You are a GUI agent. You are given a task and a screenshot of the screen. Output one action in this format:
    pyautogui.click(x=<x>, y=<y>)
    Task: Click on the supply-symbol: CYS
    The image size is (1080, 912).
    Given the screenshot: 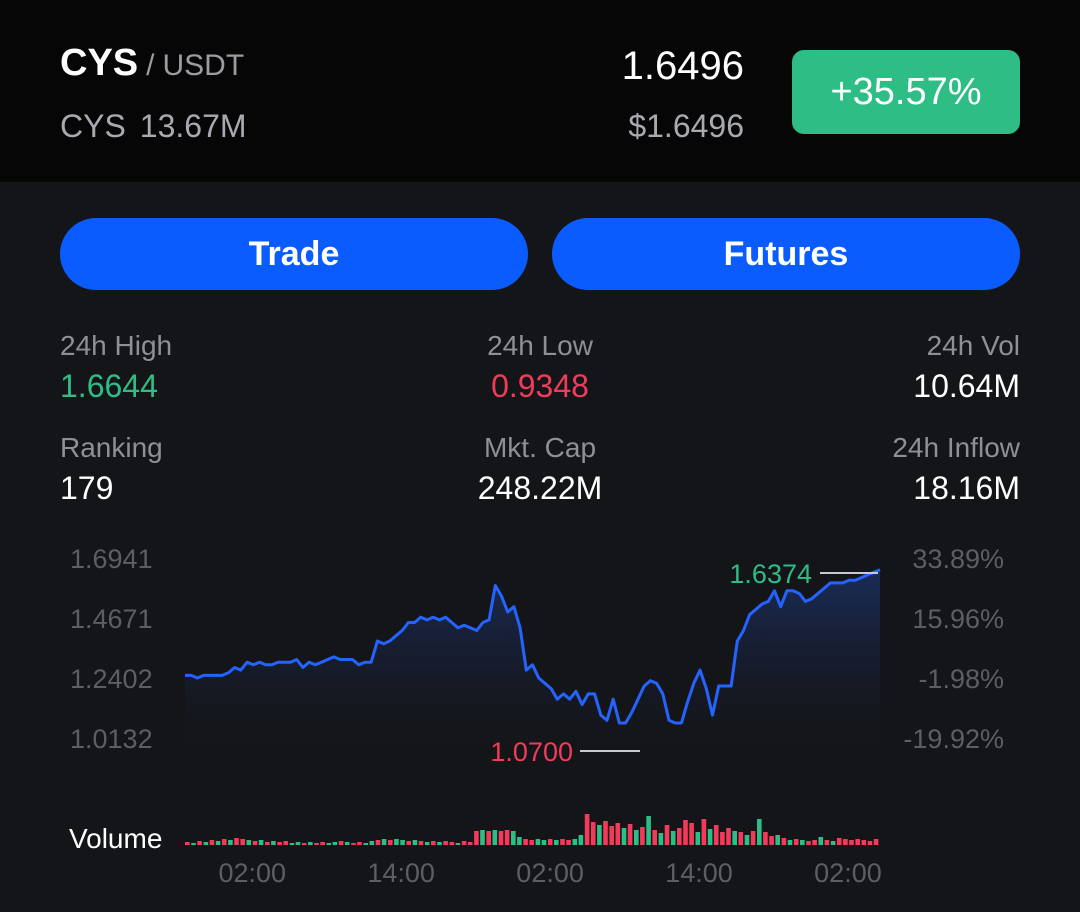 What is the action you would take?
    pyautogui.click(x=93, y=126)
    